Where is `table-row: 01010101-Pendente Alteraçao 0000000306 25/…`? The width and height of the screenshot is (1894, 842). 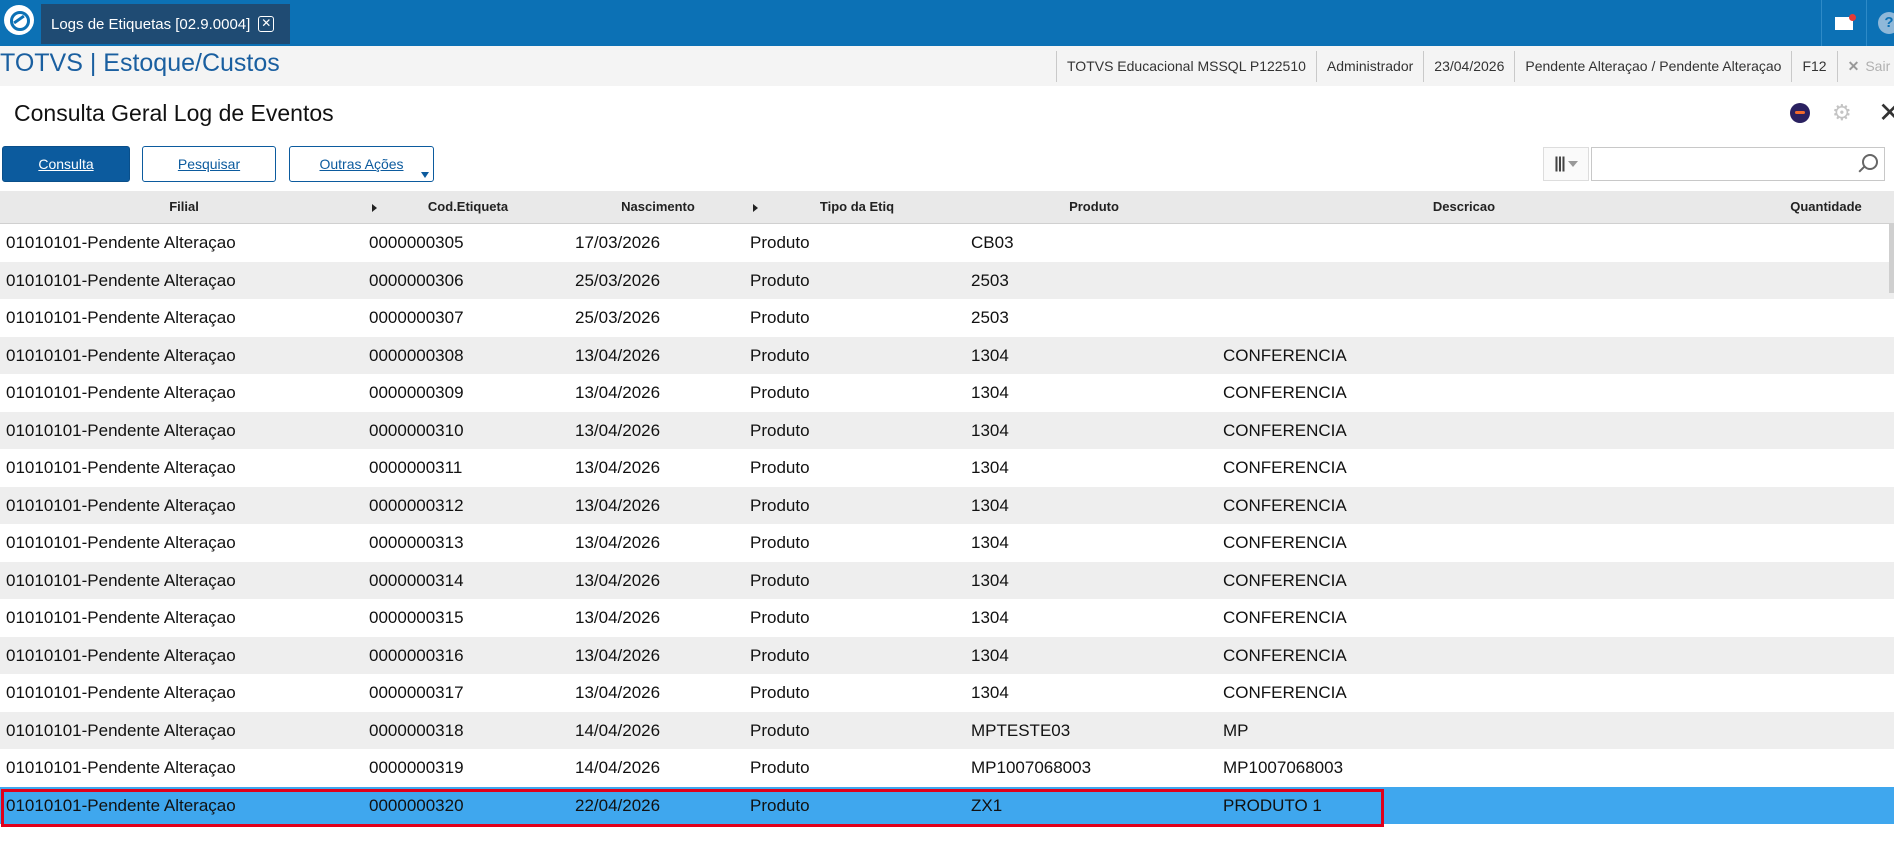
table-row: 01010101-Pendente Alteraçao 0000000306 25/… is located at coordinates (947, 280).